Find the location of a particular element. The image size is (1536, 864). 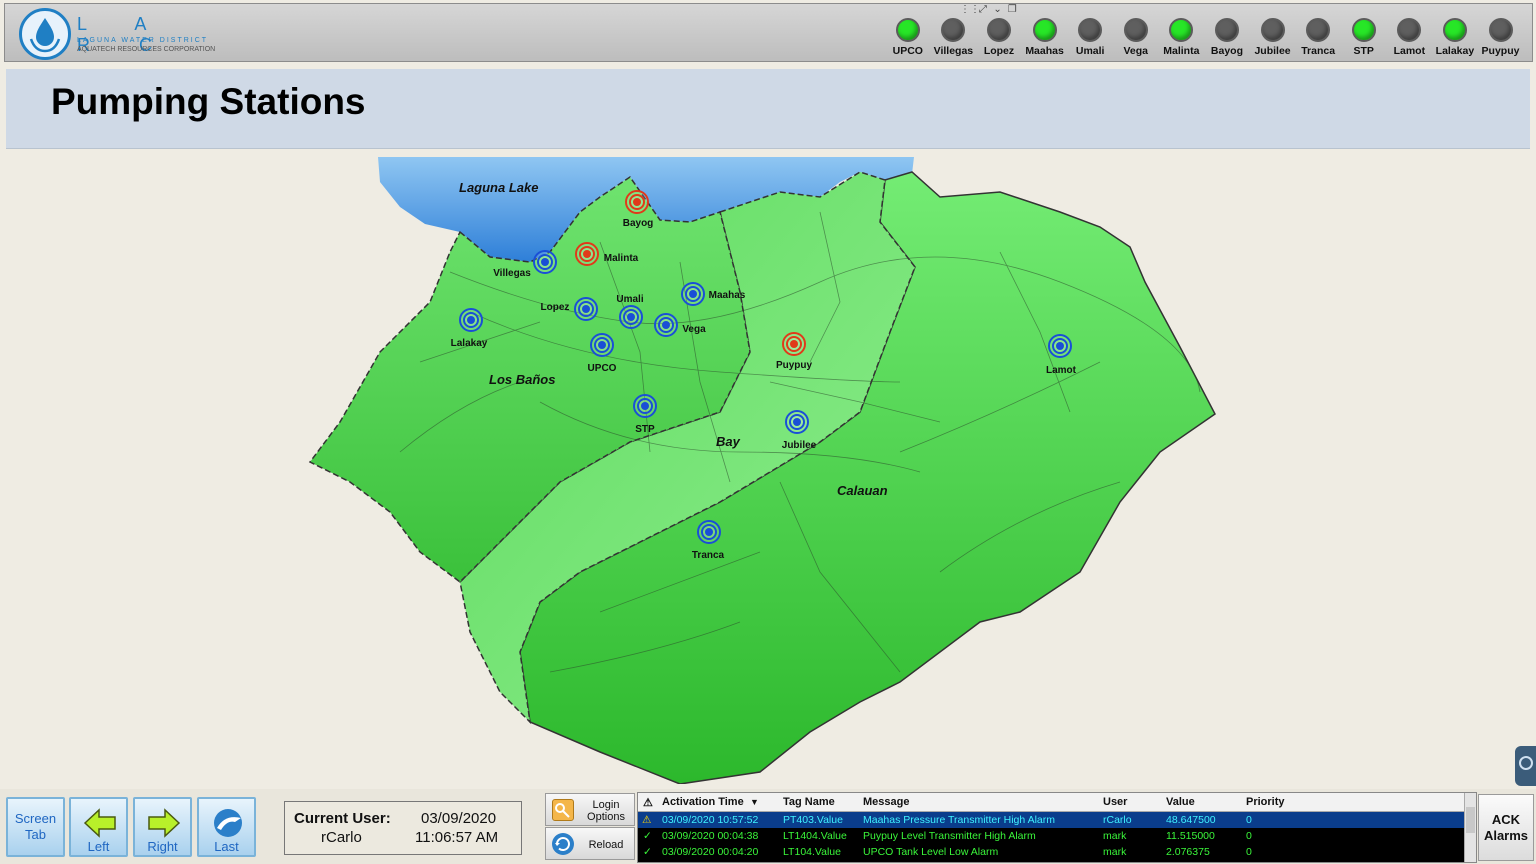

check-icon: ✓ is located at coordinates (647, 852).